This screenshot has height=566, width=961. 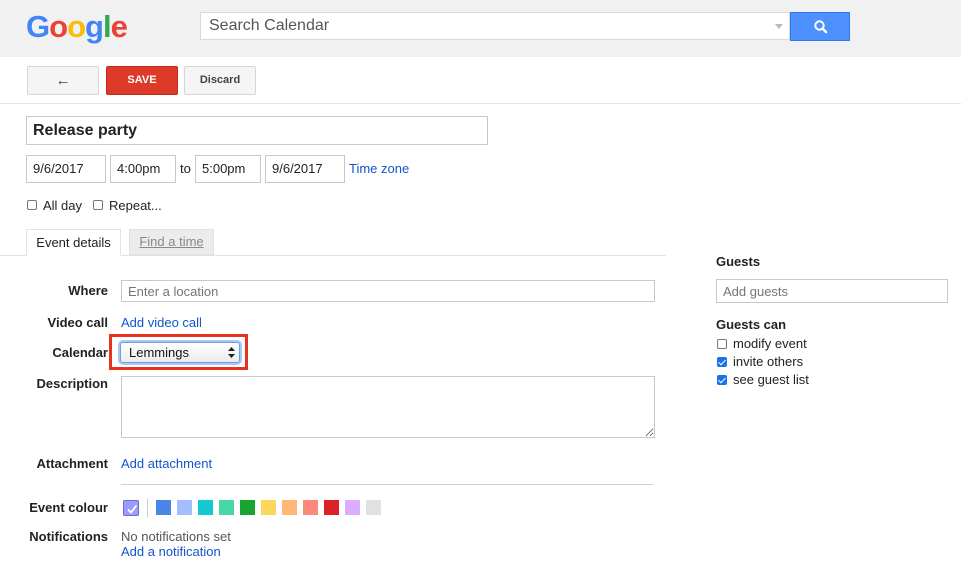 I want to click on notifications-value: No notifications set, so click(x=176, y=536).